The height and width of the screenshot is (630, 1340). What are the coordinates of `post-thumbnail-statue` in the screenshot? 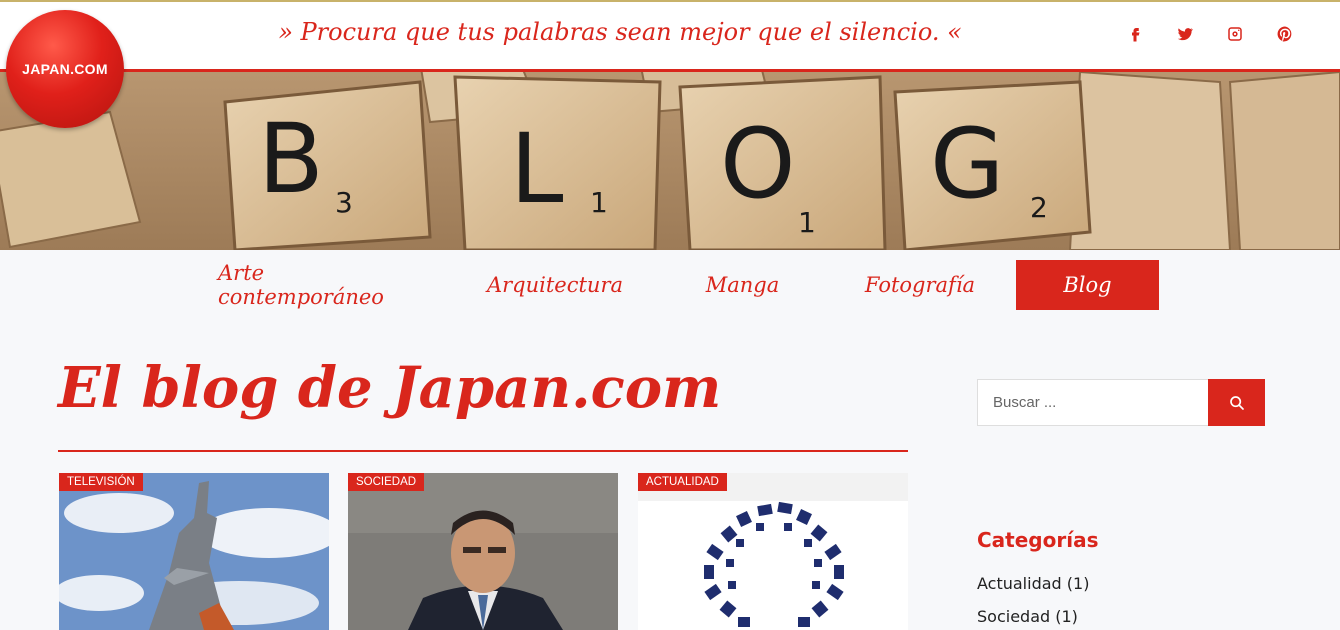 It's located at (194, 551).